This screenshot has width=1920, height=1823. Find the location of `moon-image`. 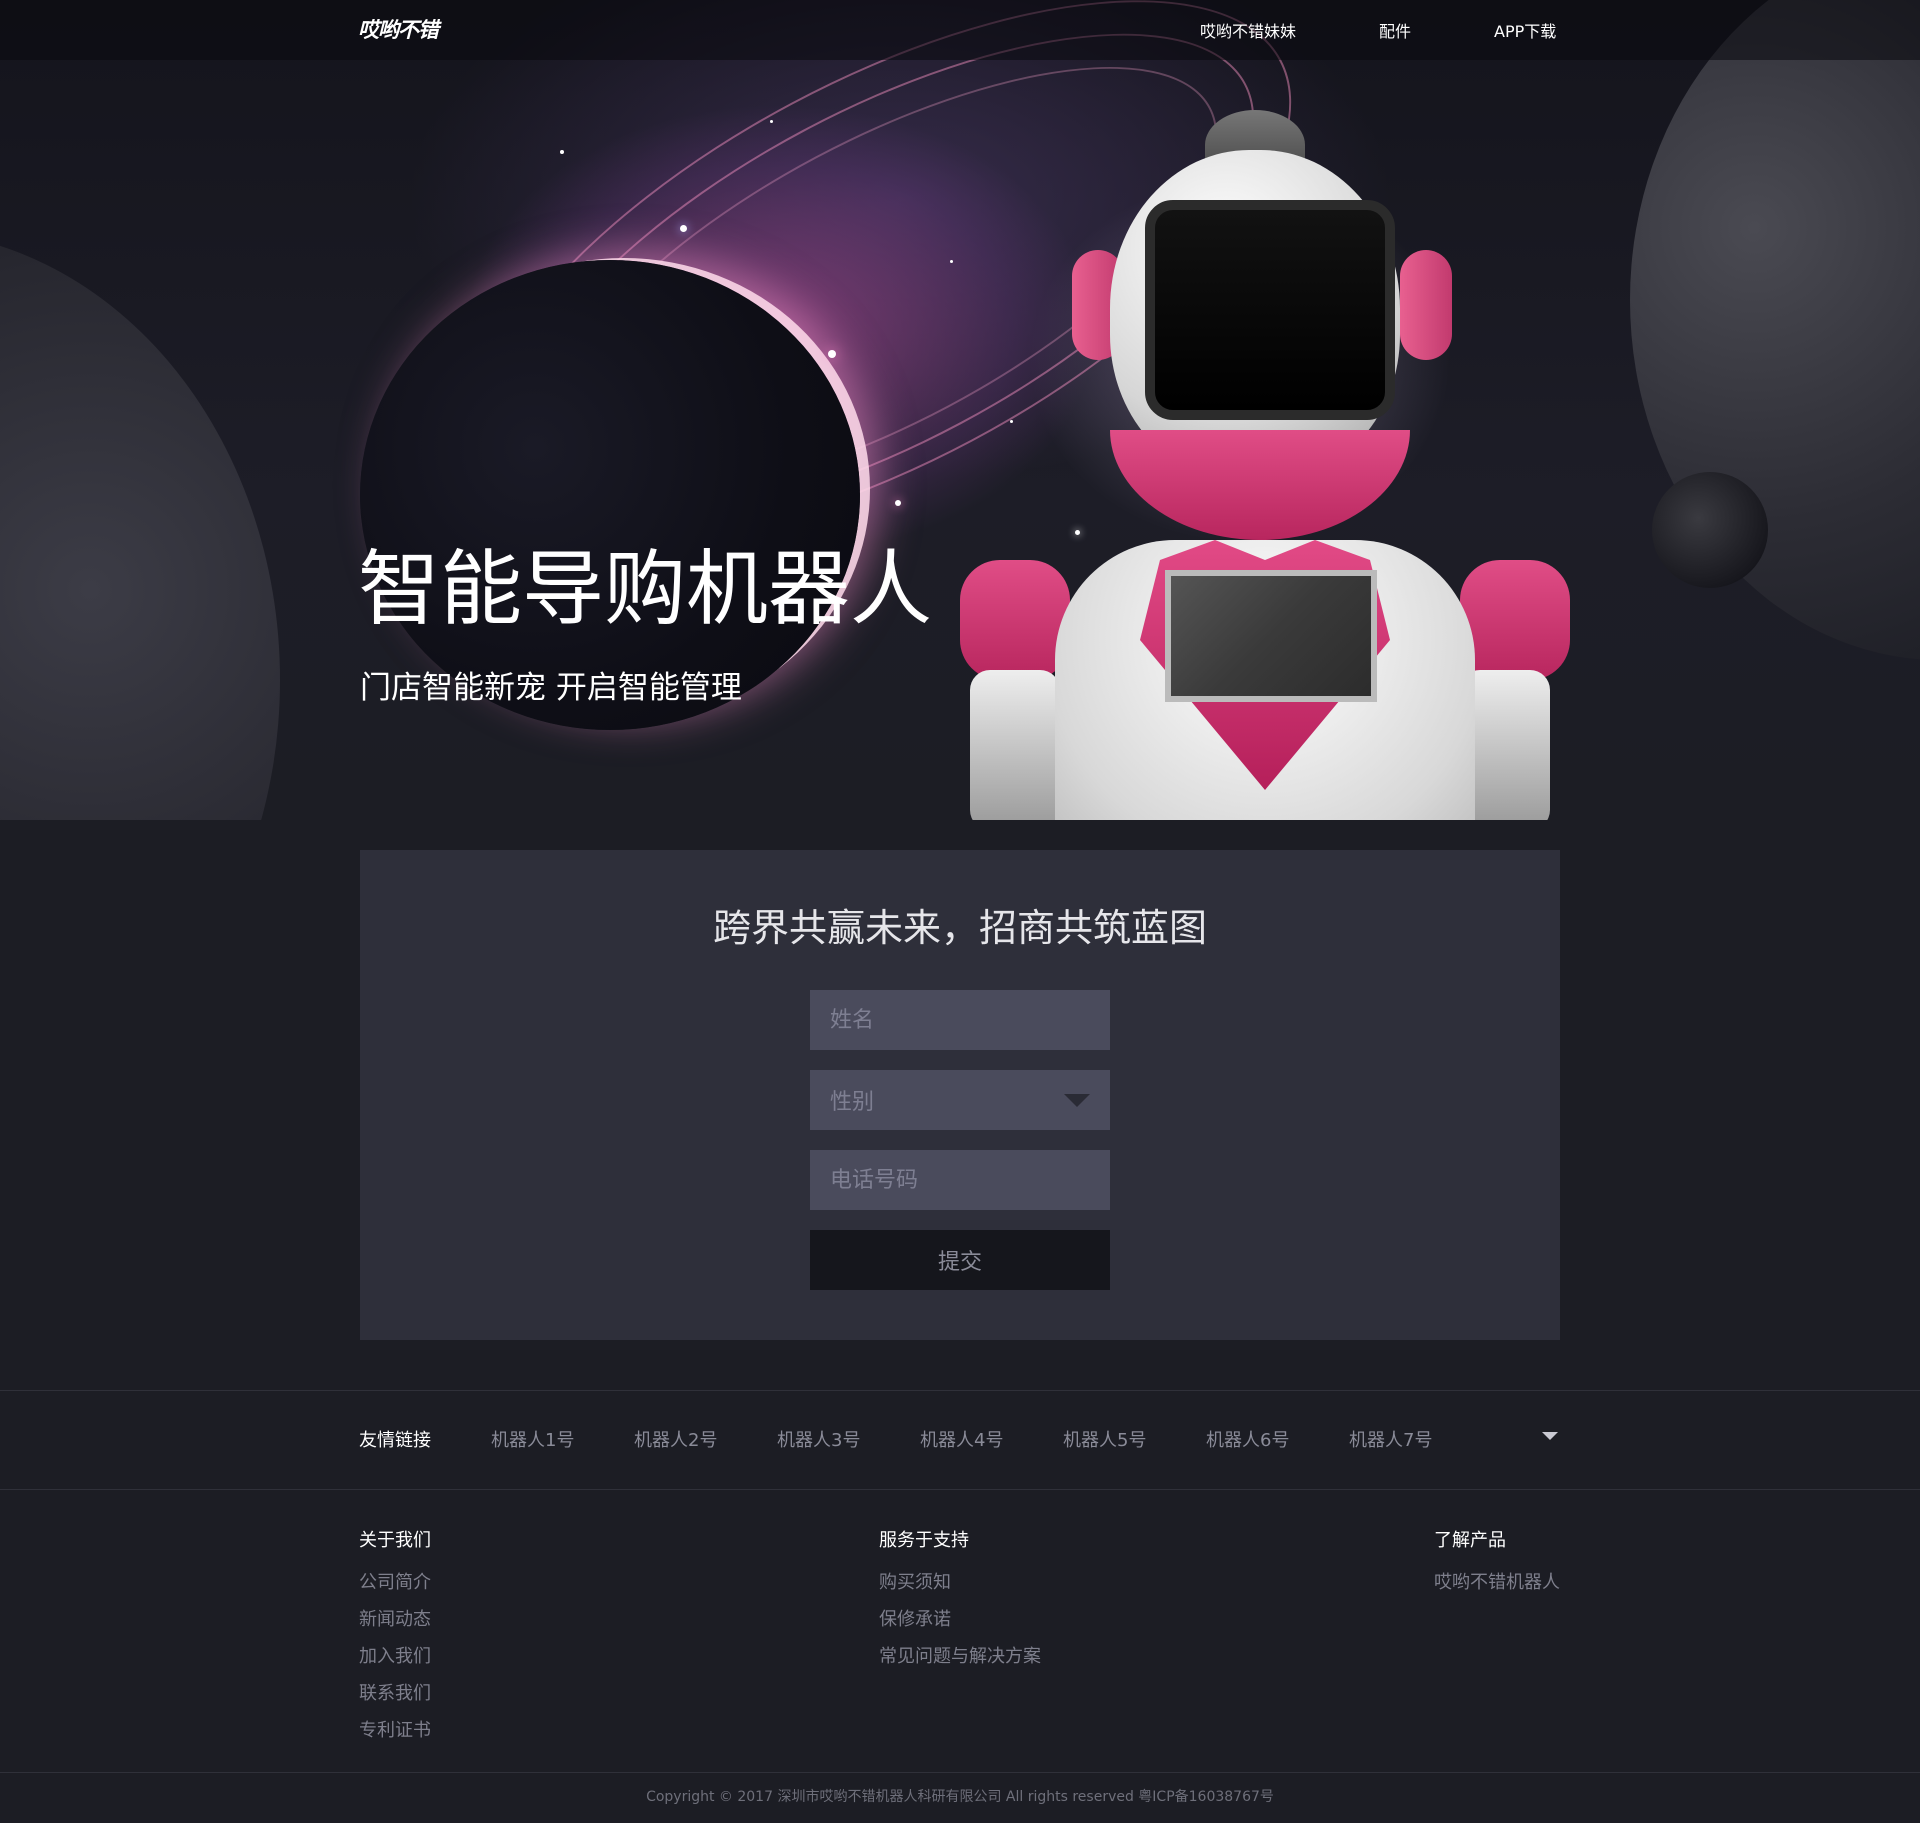

moon-image is located at coordinates (1710, 530).